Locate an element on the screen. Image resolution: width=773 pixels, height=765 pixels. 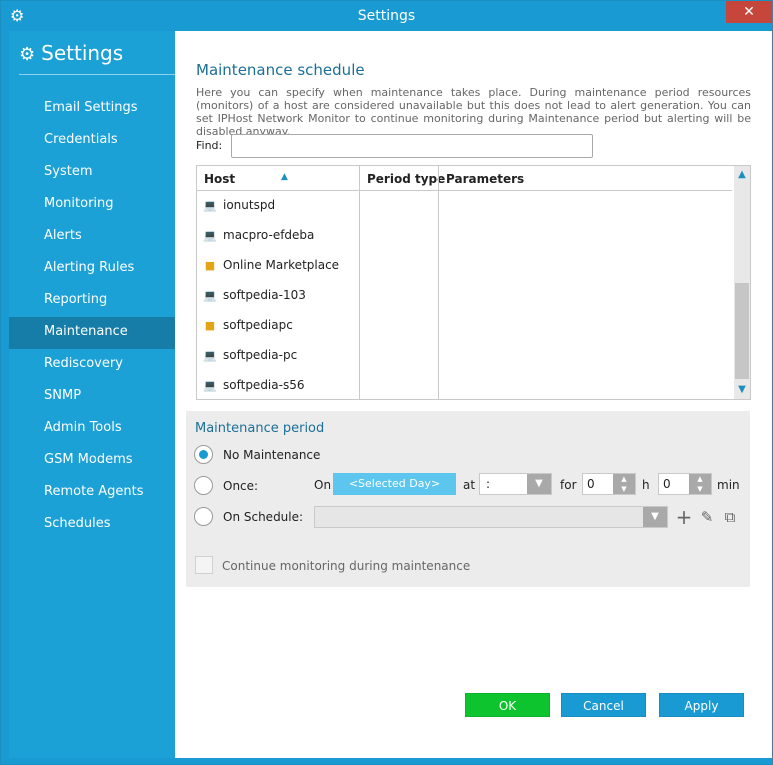
table-row: 💻 ionutspd is located at coordinates (239, 205).